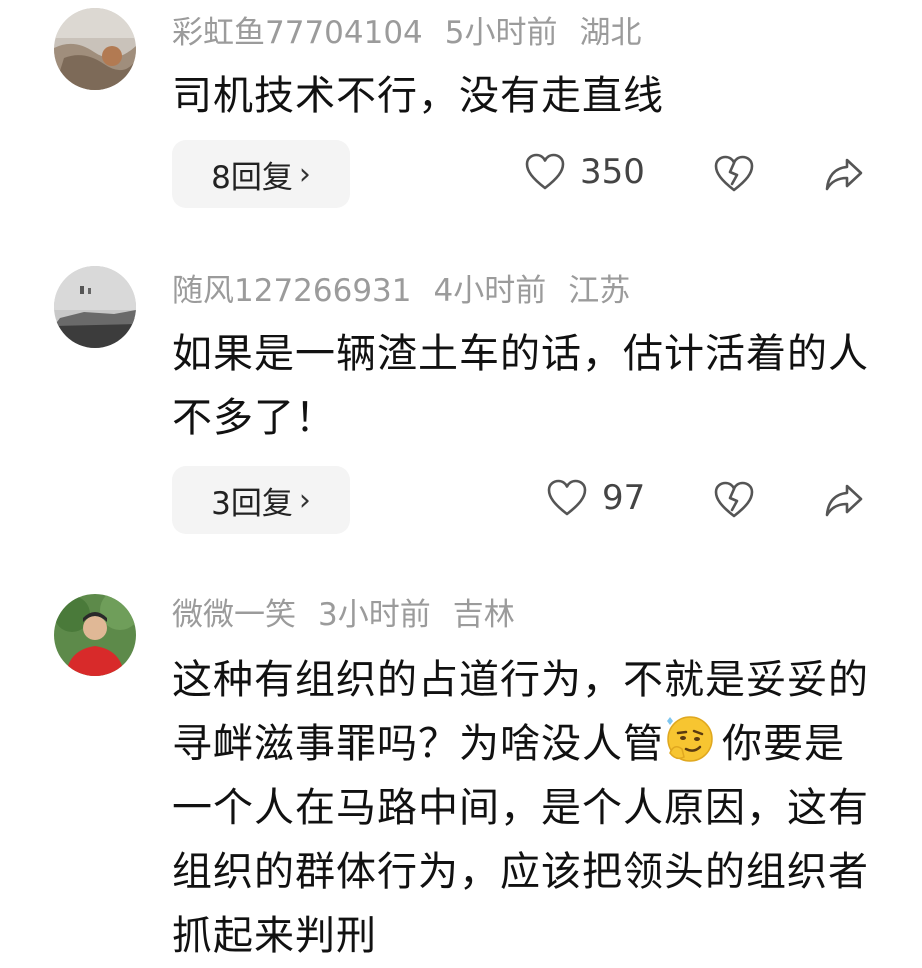 The image size is (922, 968). What do you see at coordinates (520, 386) in the screenshot?
I see `comment-text: 如果是一辆渣土车的话，估计活着的人不多了！` at bounding box center [520, 386].